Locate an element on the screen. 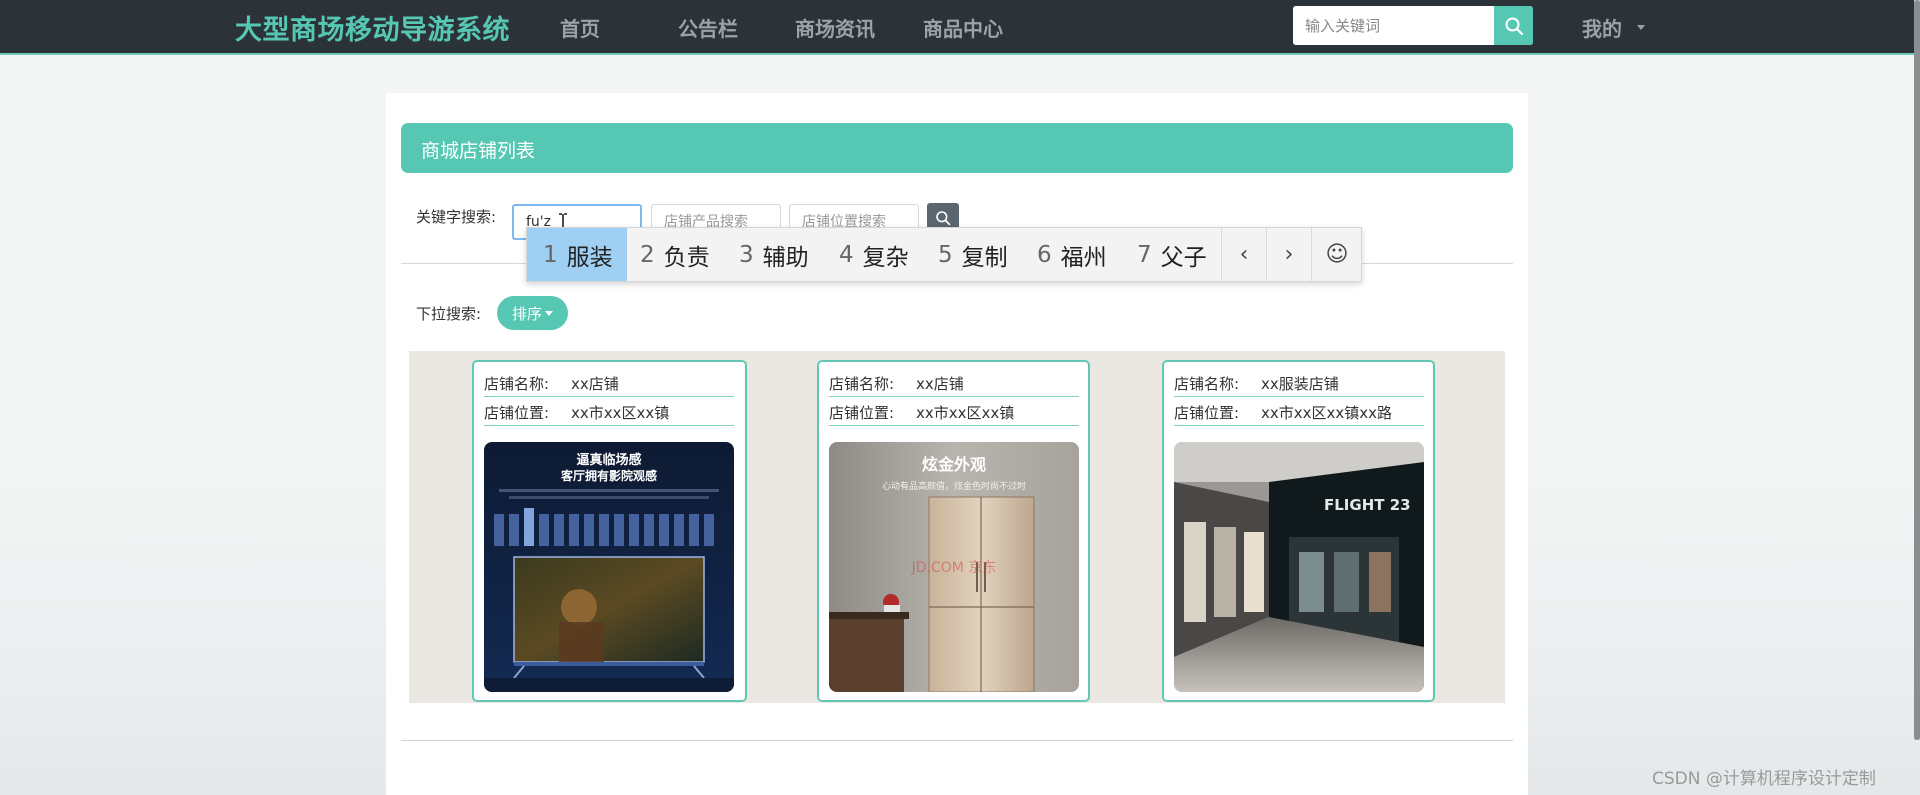 The width and height of the screenshot is (1920, 795). ime-candidate: 3 辅助 is located at coordinates (774, 254).